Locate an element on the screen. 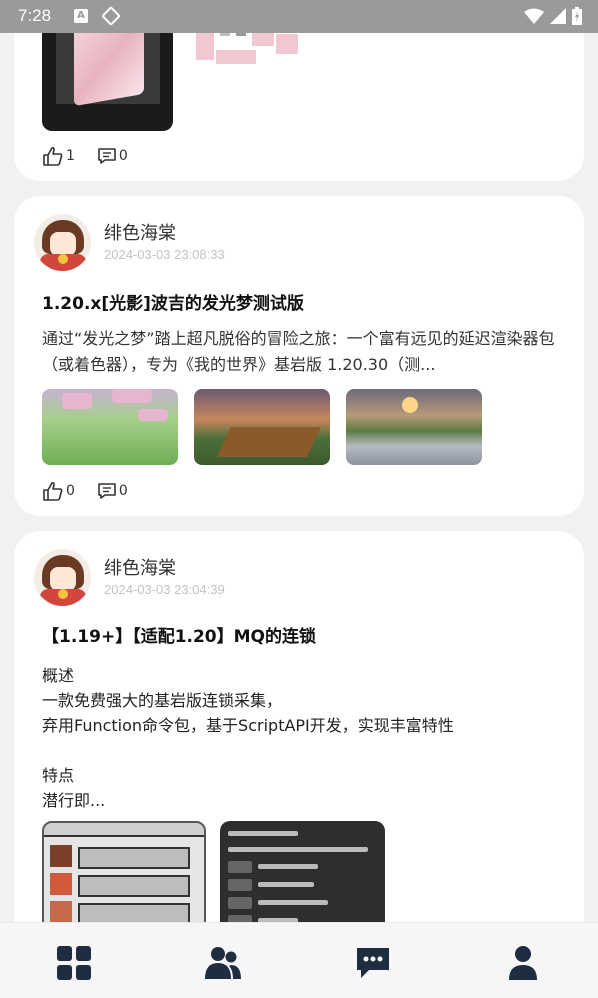  wifi-icon is located at coordinates (534, 16).